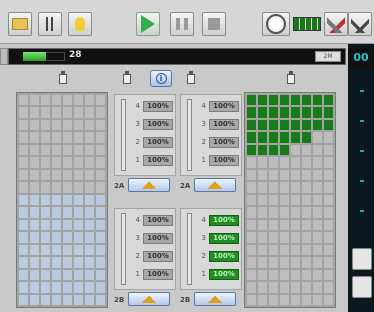 This screenshot has height=312, width=374. I want to click on folder-icon, so click(20, 24).